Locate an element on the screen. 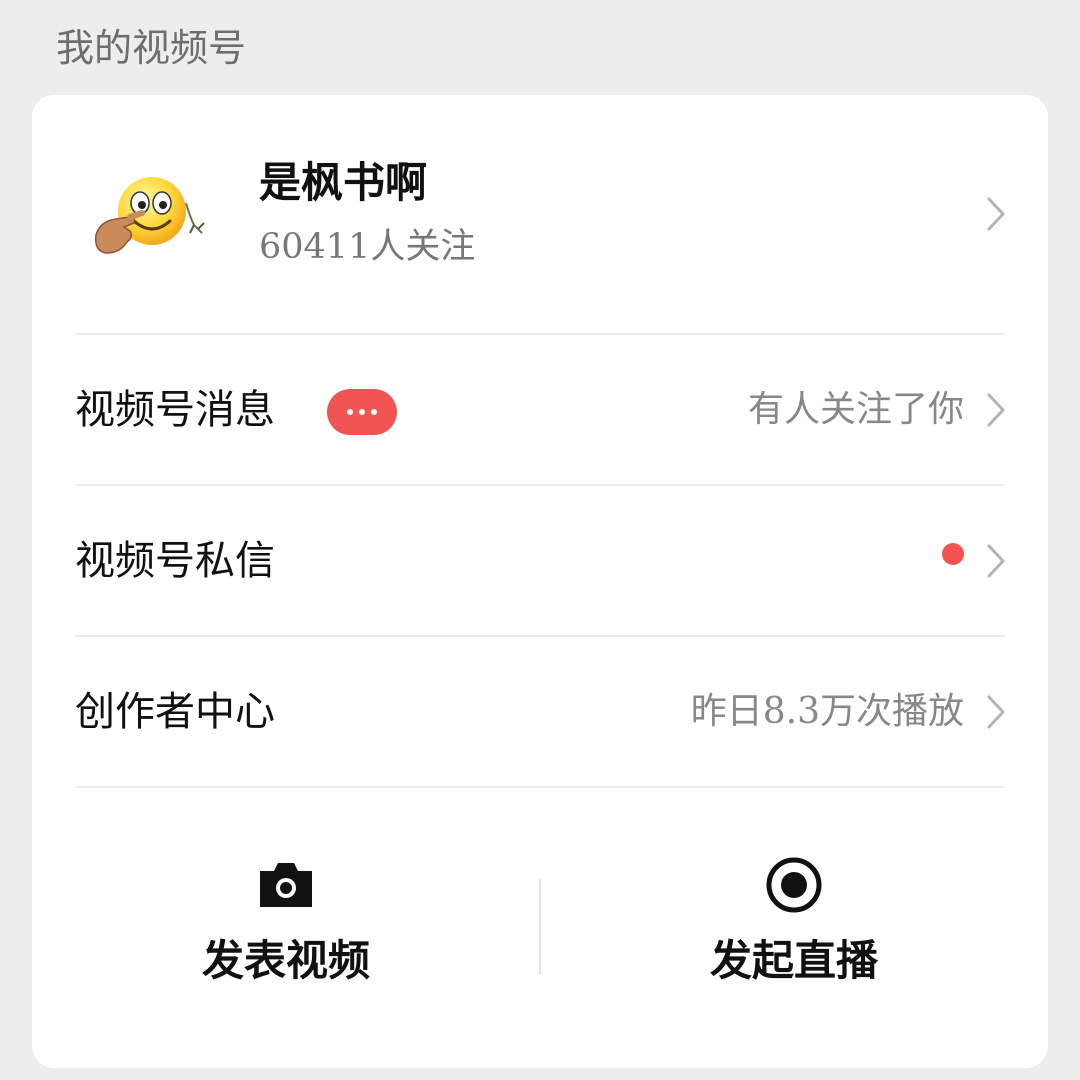 The height and width of the screenshot is (1080, 1080). row-label: 创作者中心 is located at coordinates (175, 712).